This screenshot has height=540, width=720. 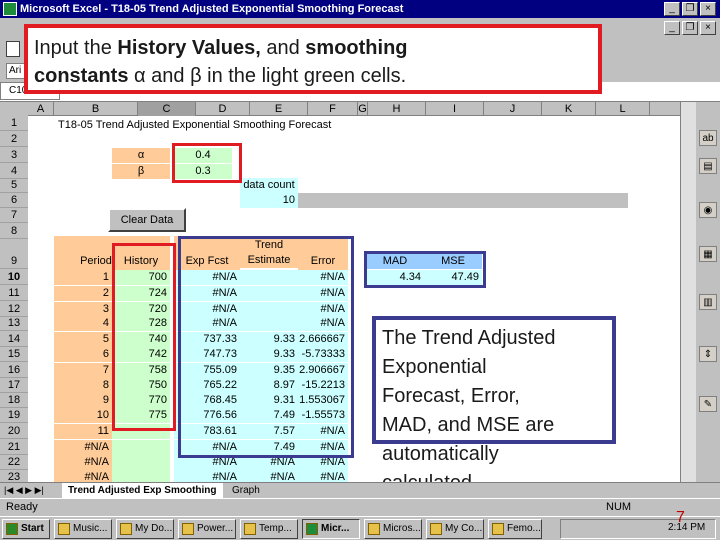 What do you see at coordinates (32, 490) in the screenshot?
I see `tab-scroll-icons: |◀ ◀ ▶ ▶|` at bounding box center [32, 490].